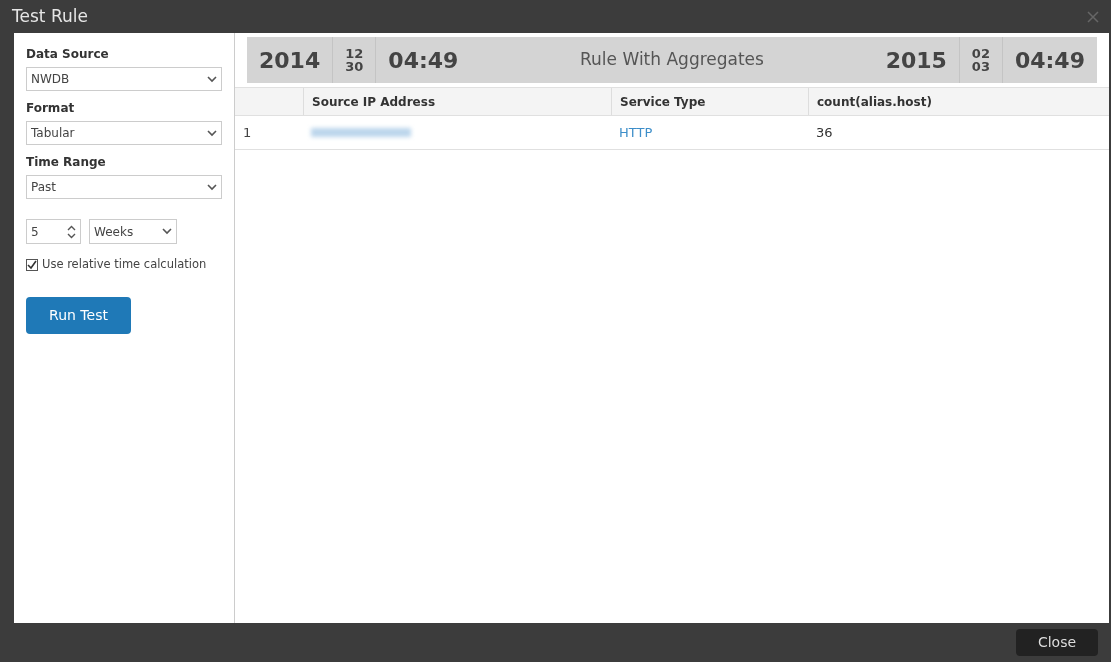 Image resolution: width=1111 pixels, height=662 pixels. What do you see at coordinates (374, 102) in the screenshot?
I see `column-header: Source IP Address` at bounding box center [374, 102].